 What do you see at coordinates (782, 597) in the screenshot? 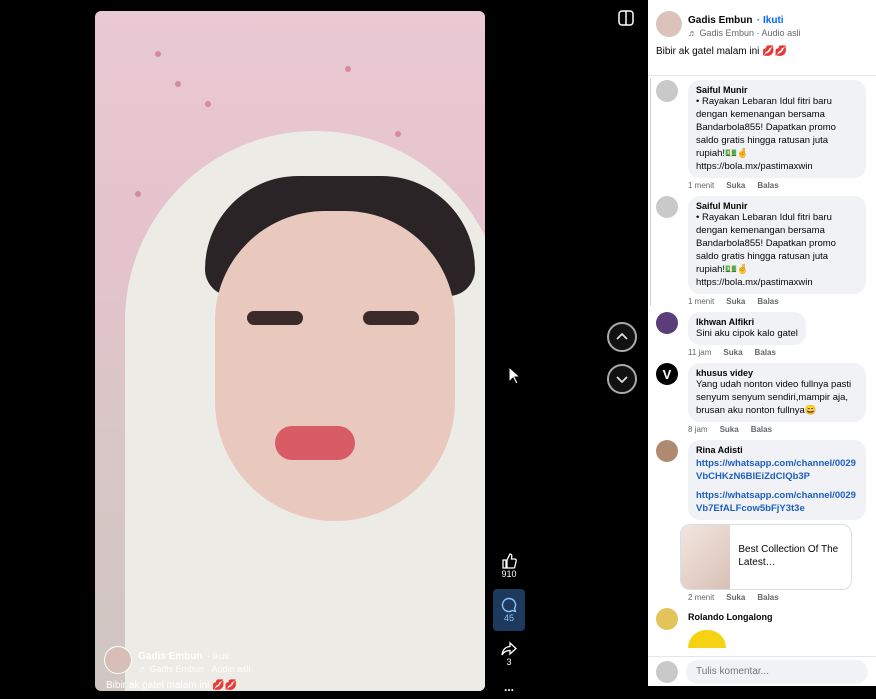
I see `comment-meta: 2 menit Suka Balas` at bounding box center [782, 597].